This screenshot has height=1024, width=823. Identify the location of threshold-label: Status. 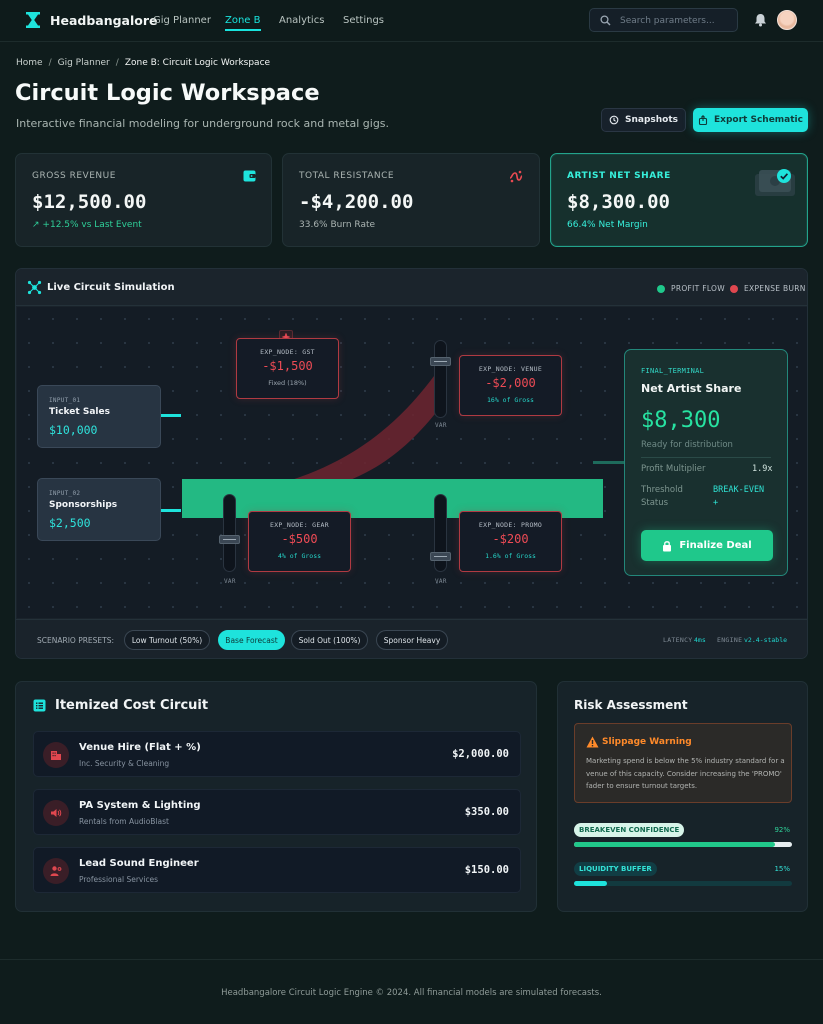
(655, 503).